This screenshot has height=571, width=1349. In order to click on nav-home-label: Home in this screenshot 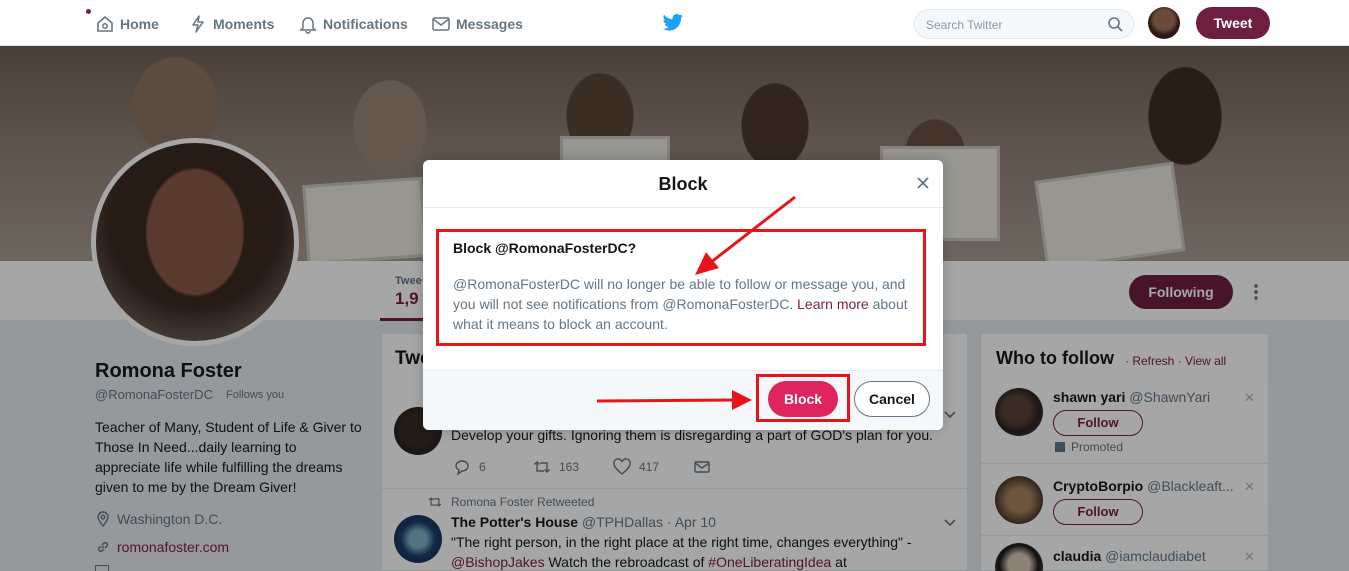, I will do `click(139, 24)`.